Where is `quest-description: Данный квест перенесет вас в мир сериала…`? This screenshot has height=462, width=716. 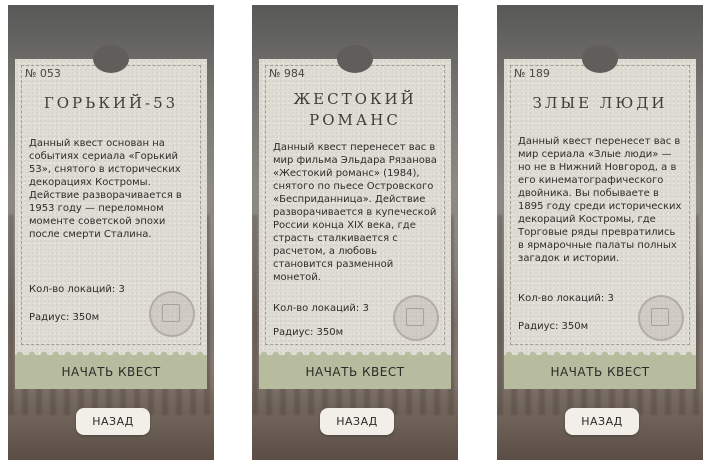
quest-description: Данный квест перенесет вас в мир сериала… is located at coordinates (600, 200).